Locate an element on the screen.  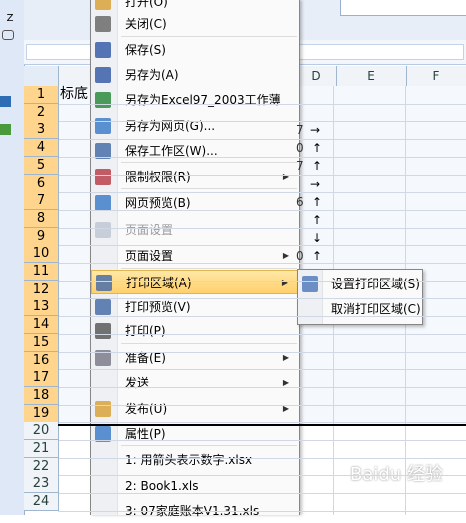
save-icon is located at coordinates (103, 50).